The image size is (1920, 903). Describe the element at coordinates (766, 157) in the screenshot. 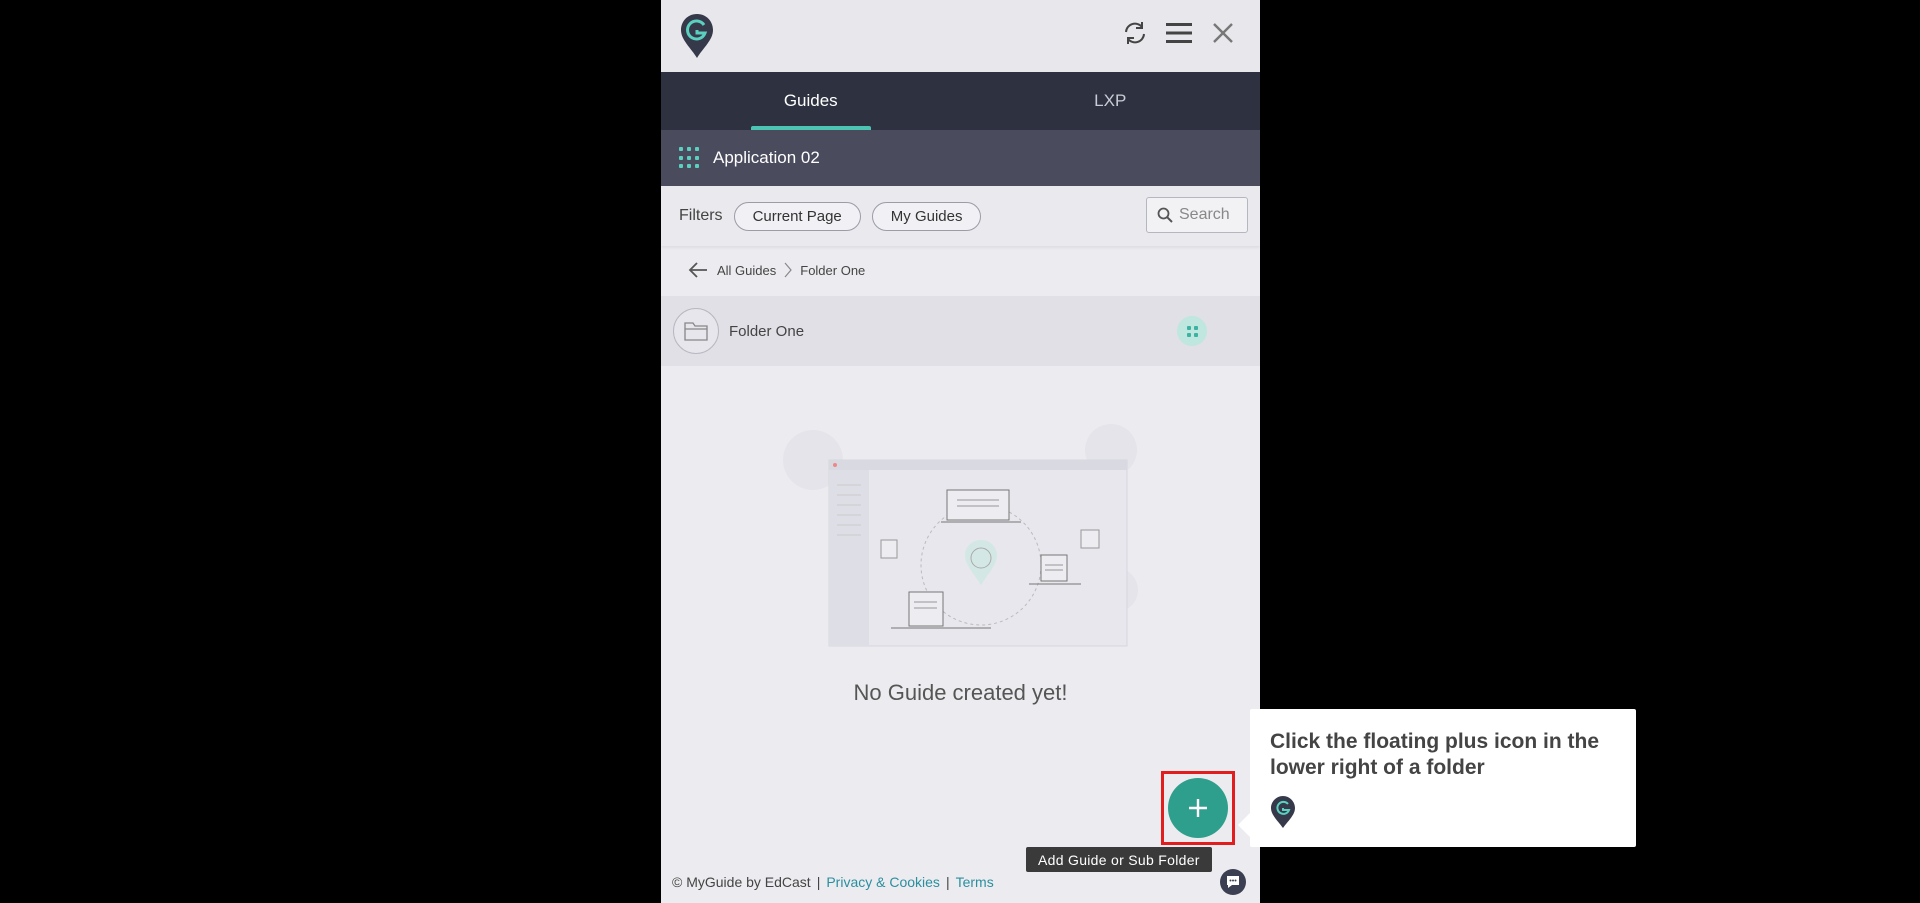

I see `application-name: Application 02` at that location.